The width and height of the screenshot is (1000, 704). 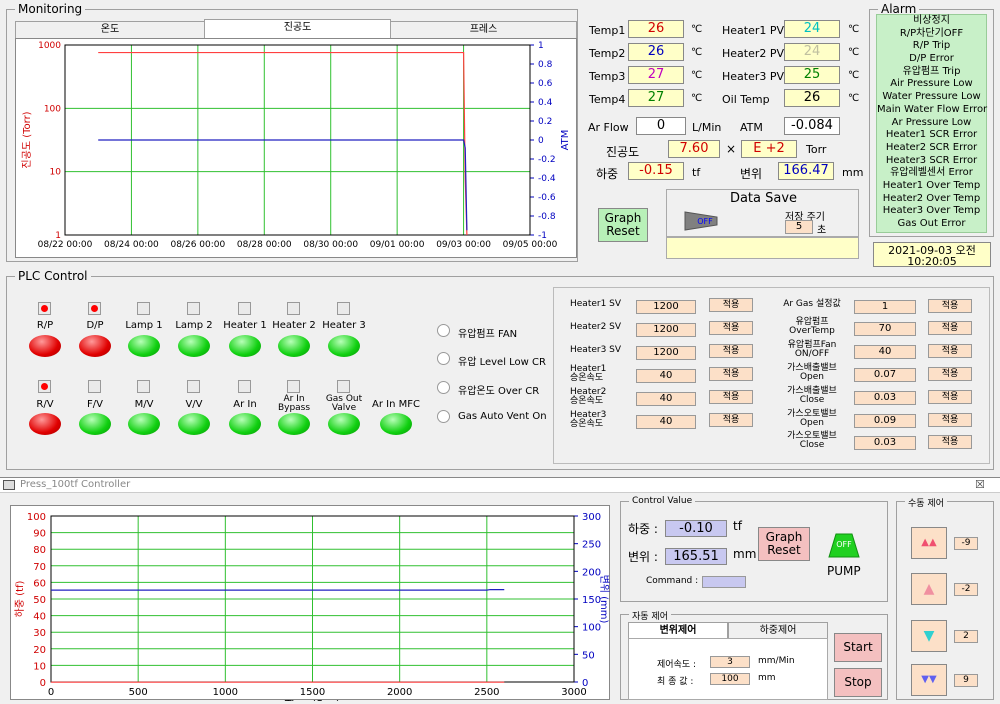 I want to click on tab-displacement-control: 변위제어, so click(x=678, y=630).